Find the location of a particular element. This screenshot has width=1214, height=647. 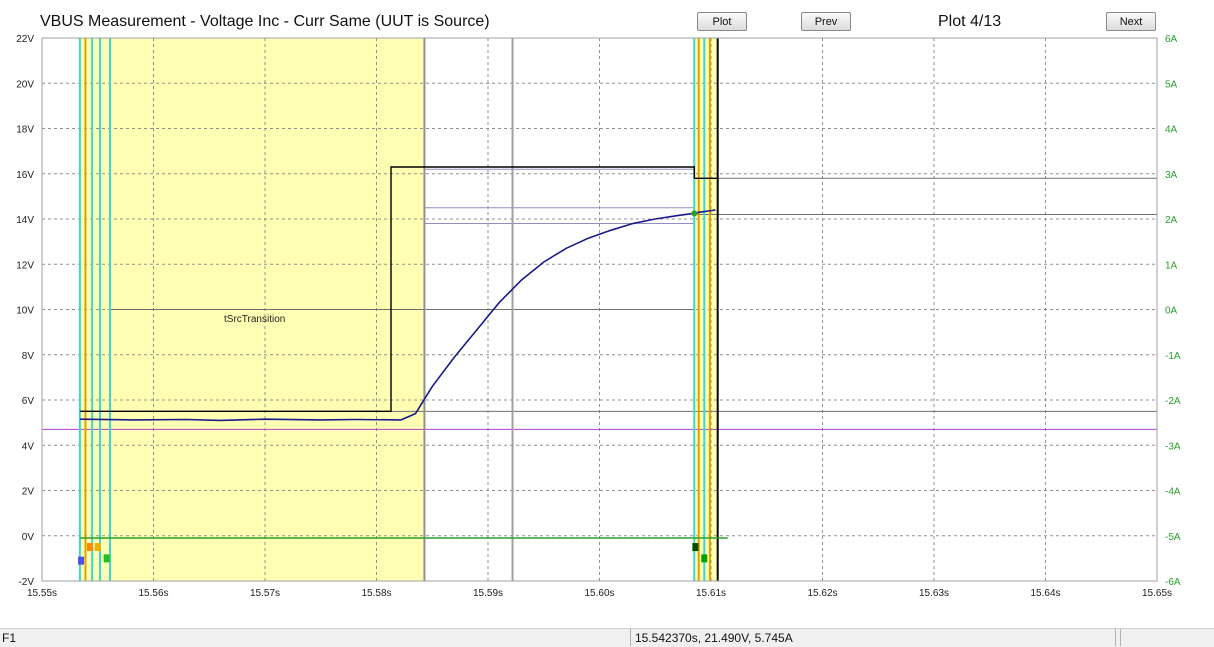

x-tick-label-9: 15.64s is located at coordinates (1045, 593).